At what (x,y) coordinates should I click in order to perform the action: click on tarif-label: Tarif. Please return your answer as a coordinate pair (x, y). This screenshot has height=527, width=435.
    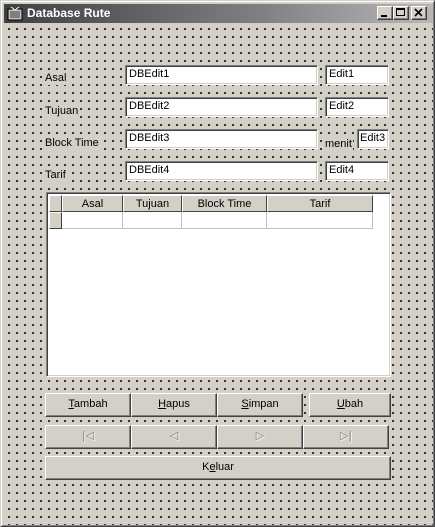
    Looking at the image, I should click on (55, 175).